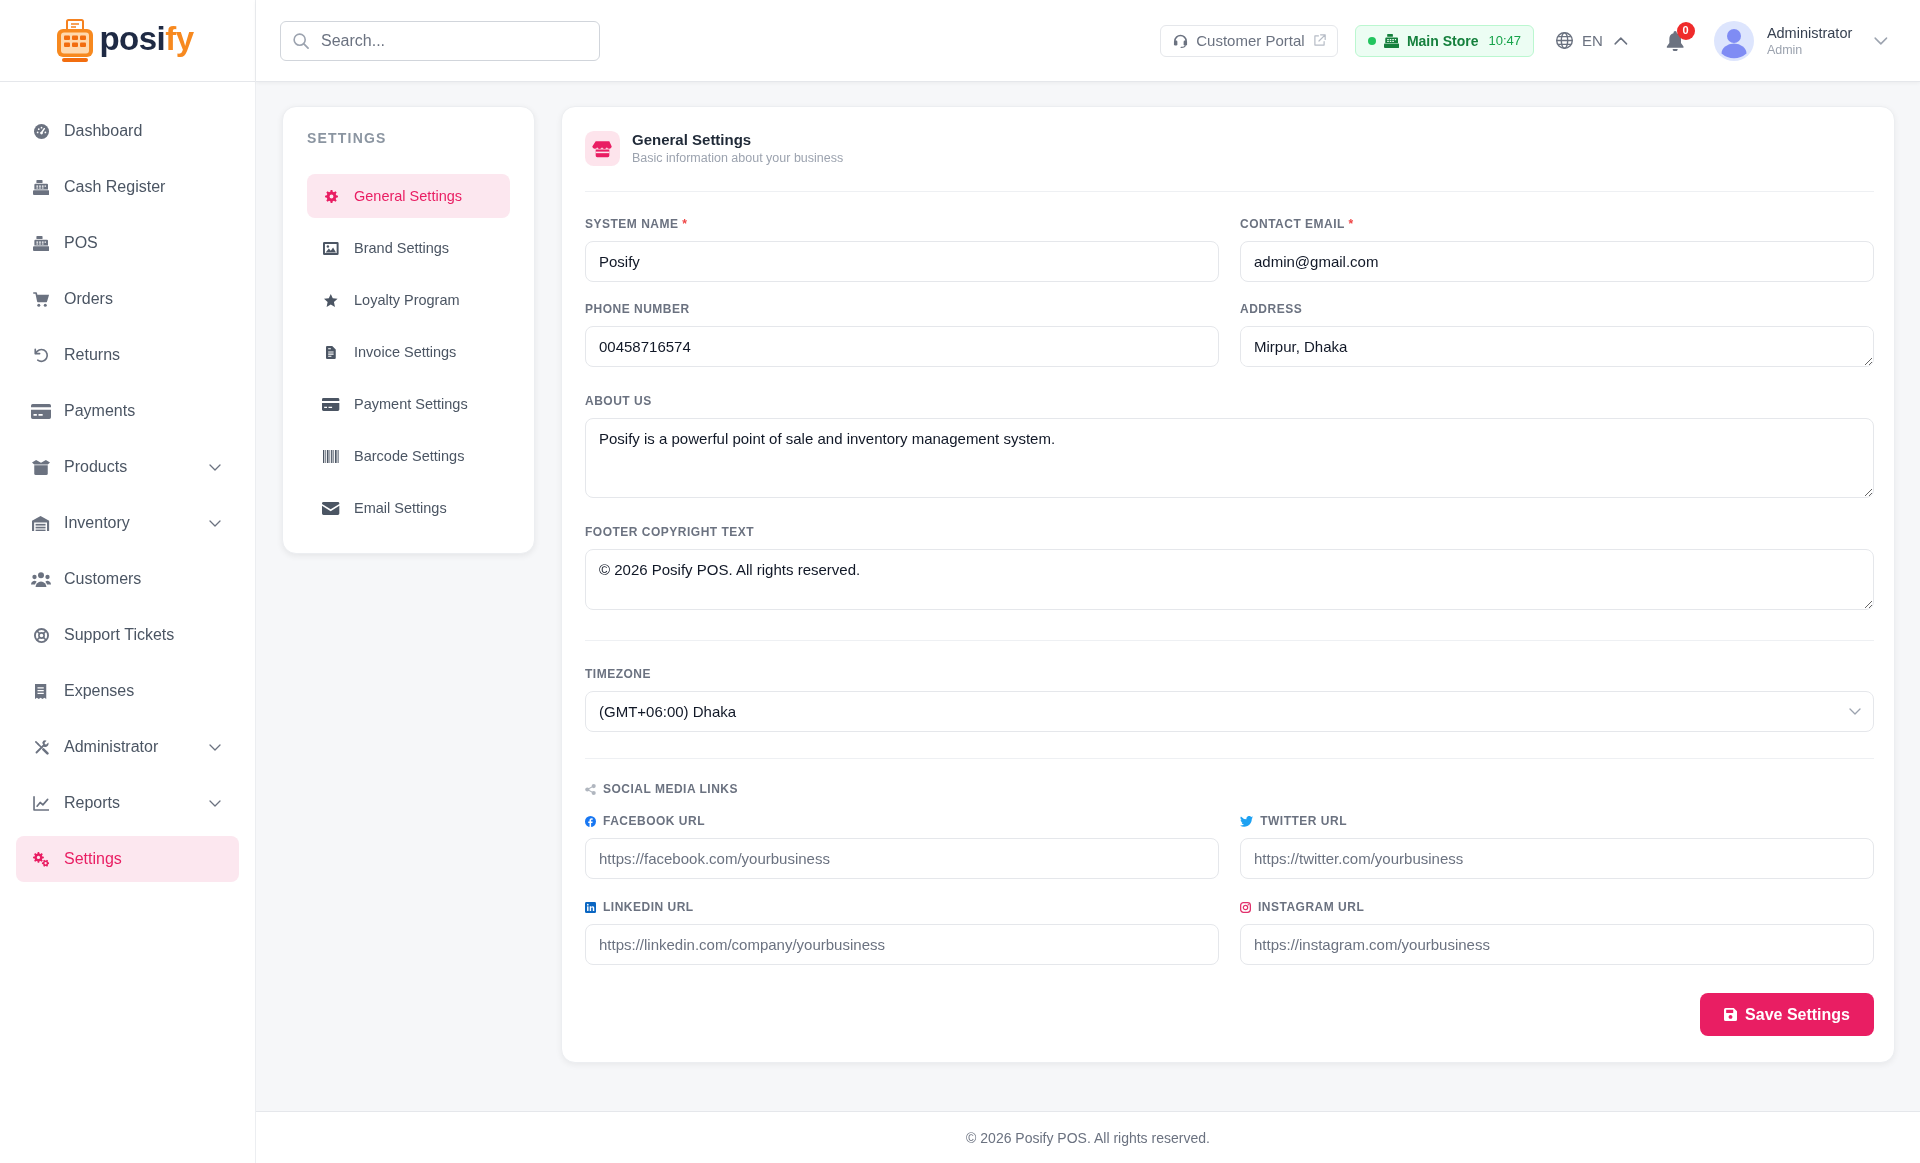 Image resolution: width=1920 pixels, height=1163 pixels. Describe the element at coordinates (408, 352) in the screenshot. I see `settings-nav-item: Invoice Settings` at that location.